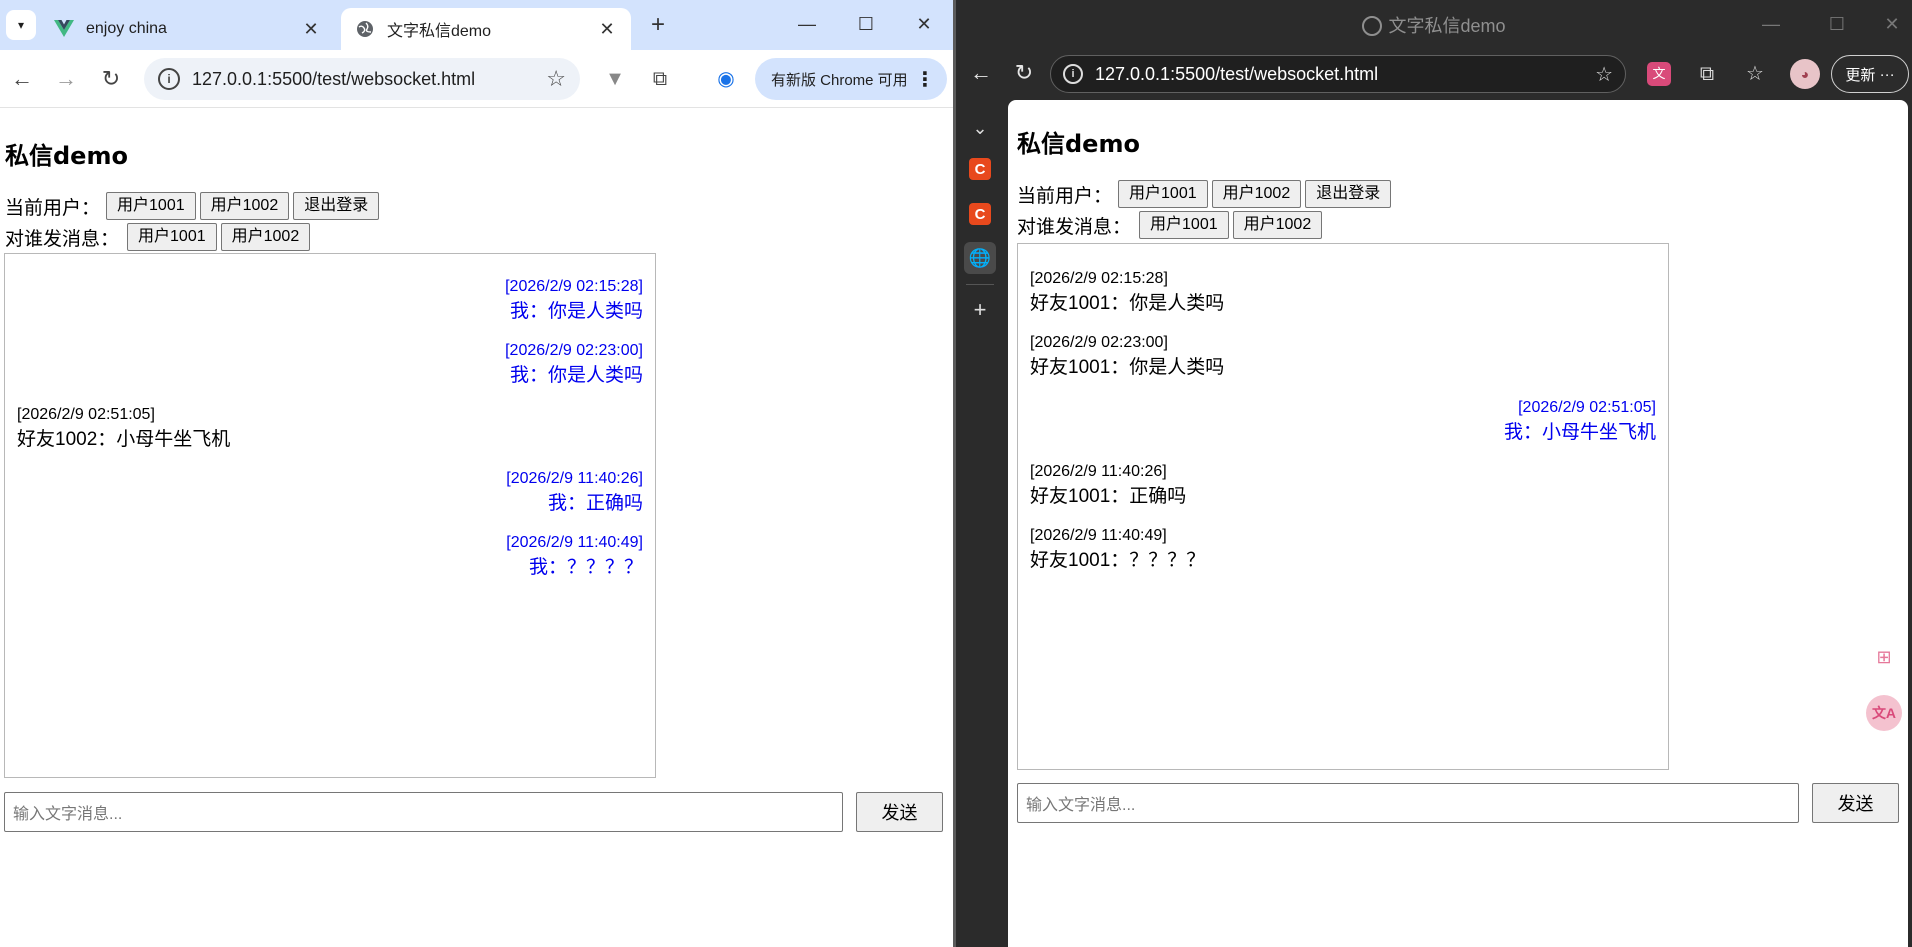 The image size is (1912, 947). Describe the element at coordinates (21, 25) in the screenshot. I see `tab-search-chevron-icon: ▾` at that location.